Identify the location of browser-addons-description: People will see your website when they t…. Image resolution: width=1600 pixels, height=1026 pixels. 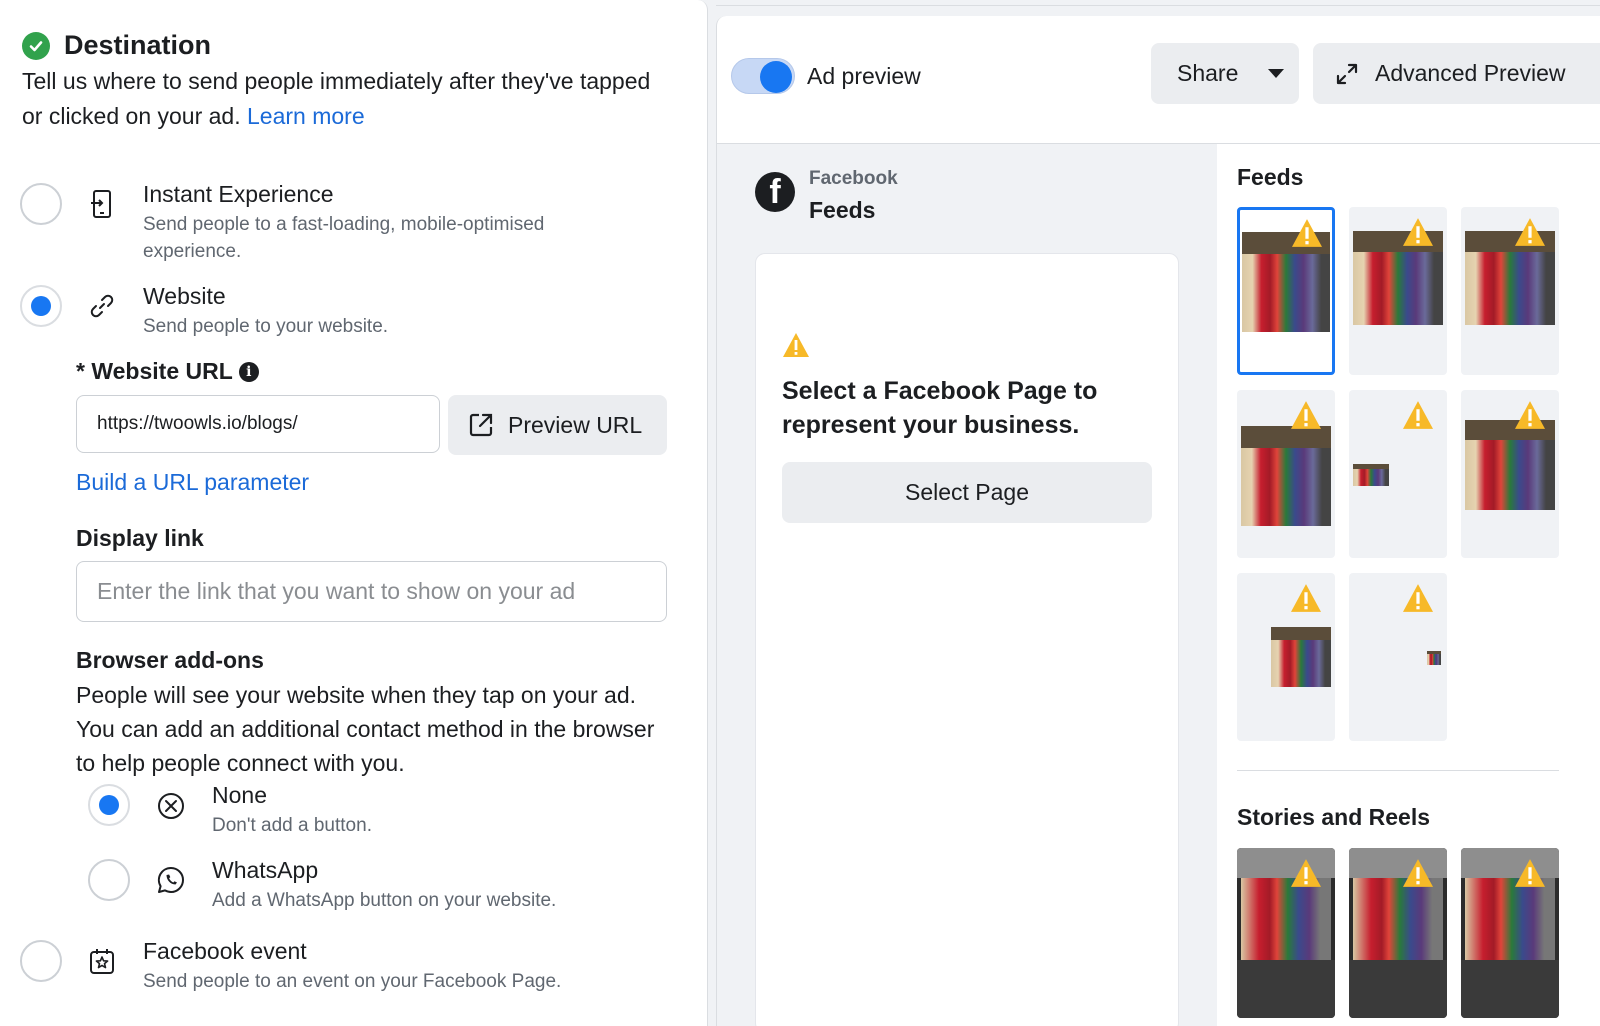
(365, 729).